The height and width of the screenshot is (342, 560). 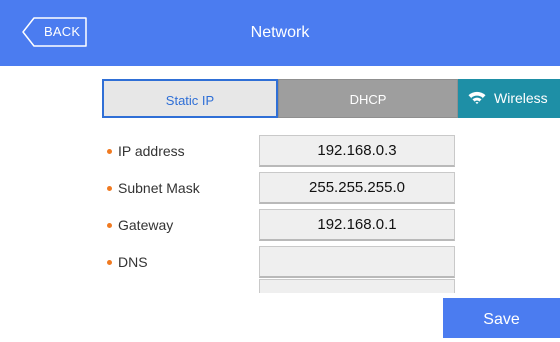 What do you see at coordinates (521, 98) in the screenshot?
I see `tab-wireless-label: Wireless` at bounding box center [521, 98].